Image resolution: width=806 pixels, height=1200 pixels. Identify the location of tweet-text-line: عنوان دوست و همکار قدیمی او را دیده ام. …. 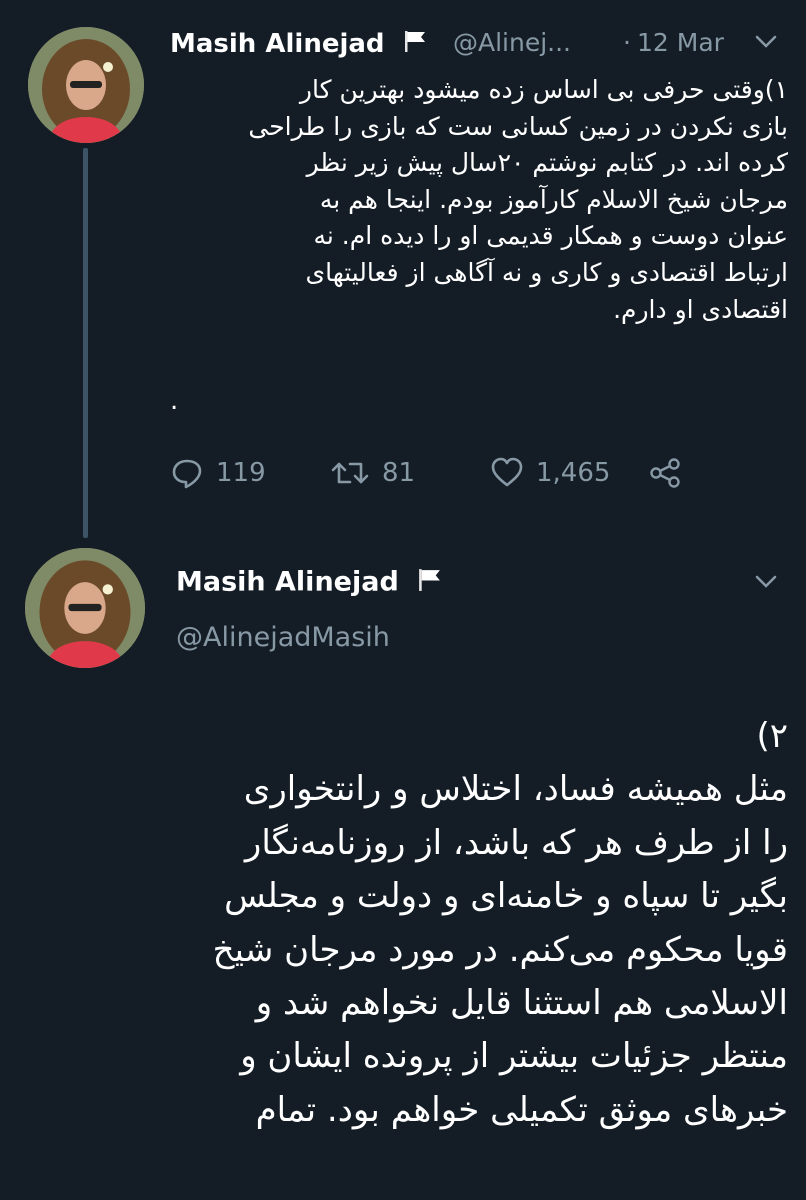
(550, 236).